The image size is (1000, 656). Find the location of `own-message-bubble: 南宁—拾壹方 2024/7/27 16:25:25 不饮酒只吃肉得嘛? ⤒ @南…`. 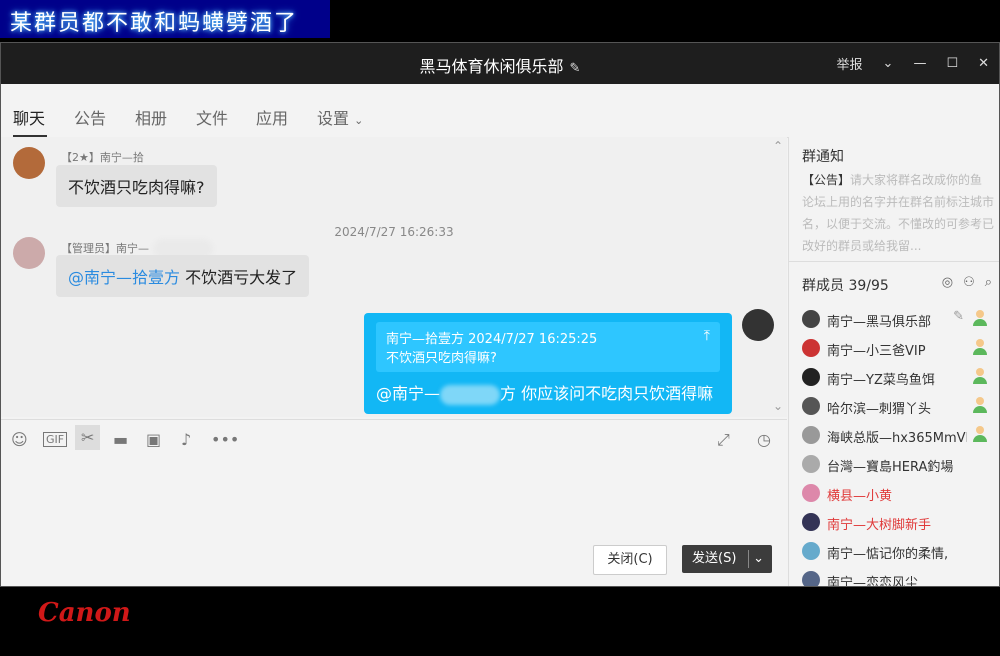

own-message-bubble: 南宁—拾壹方 2024/7/27 16:25:25 不饮酒只吃肉得嘛? ⤒ @南… is located at coordinates (548, 363).